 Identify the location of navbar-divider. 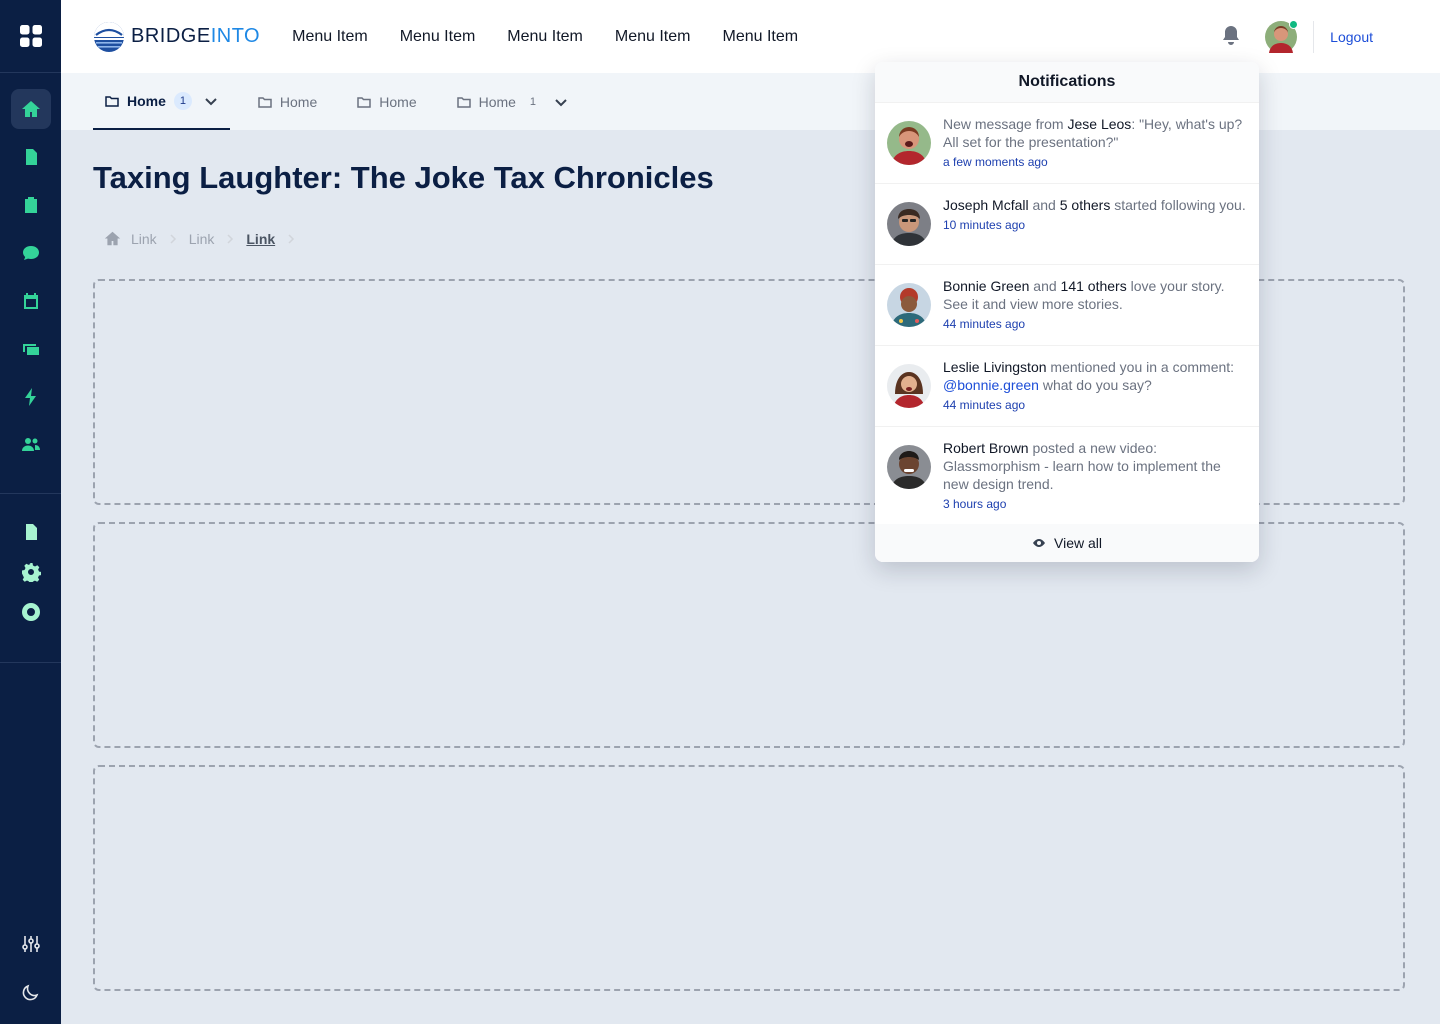
(1314, 36).